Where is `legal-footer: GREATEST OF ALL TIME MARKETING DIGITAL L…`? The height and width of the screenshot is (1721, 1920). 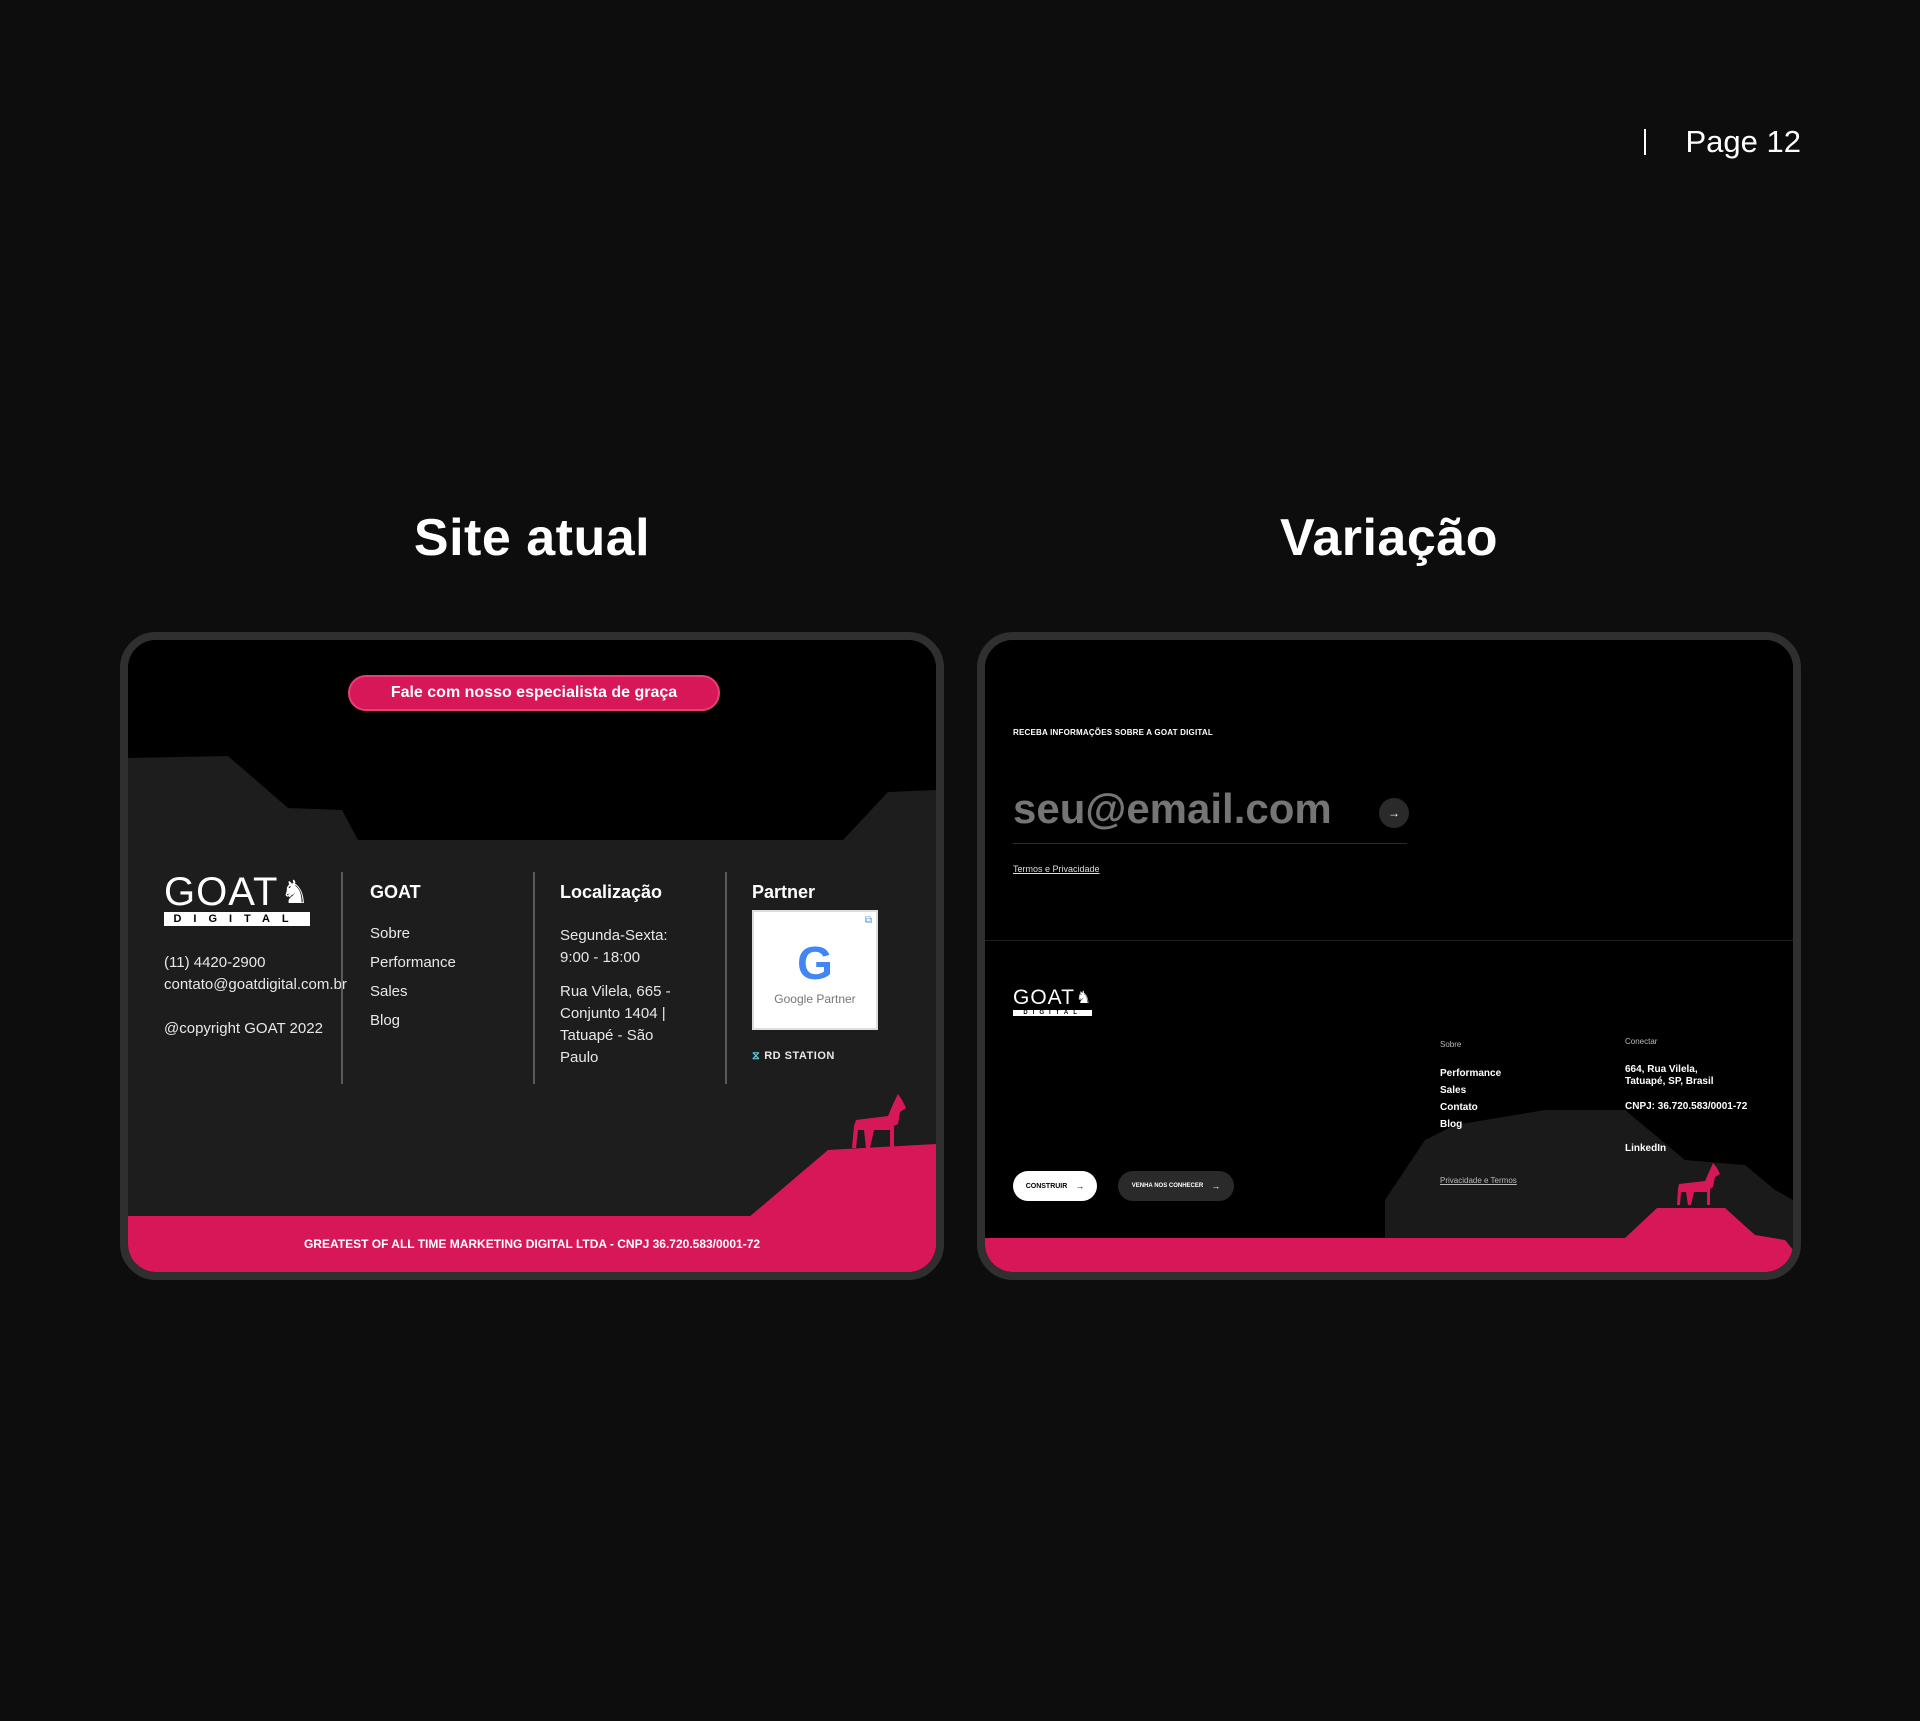 legal-footer: GREATEST OF ALL TIME MARKETING DIGITAL L… is located at coordinates (532, 1244).